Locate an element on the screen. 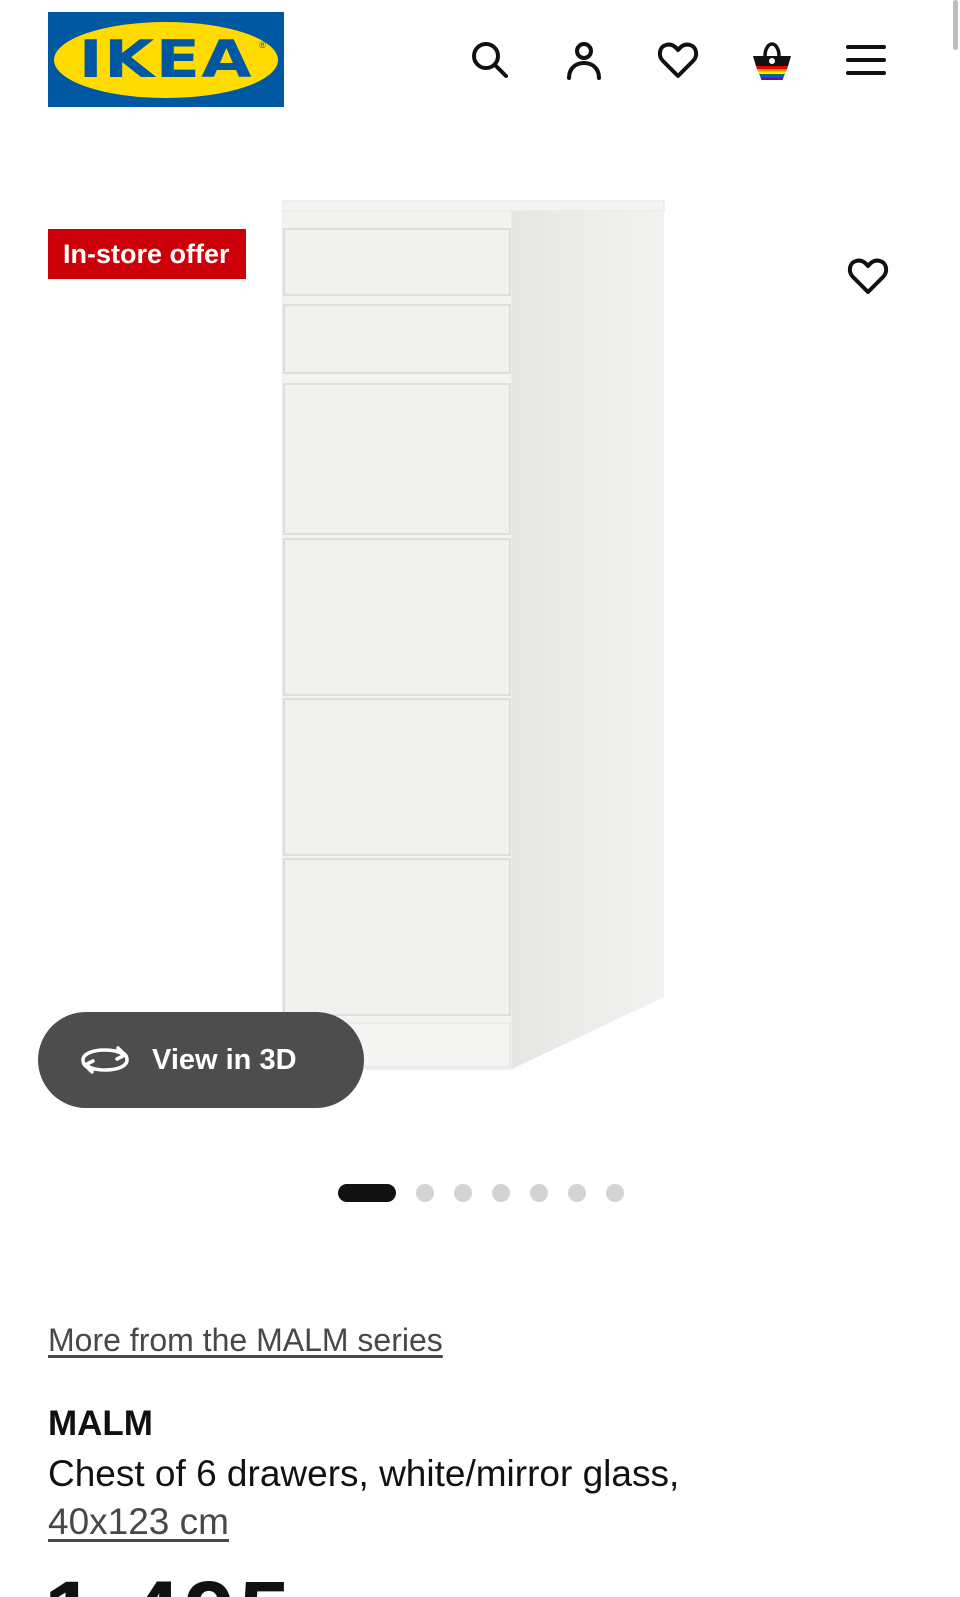  carousel-pagination is located at coordinates (491, 1193).